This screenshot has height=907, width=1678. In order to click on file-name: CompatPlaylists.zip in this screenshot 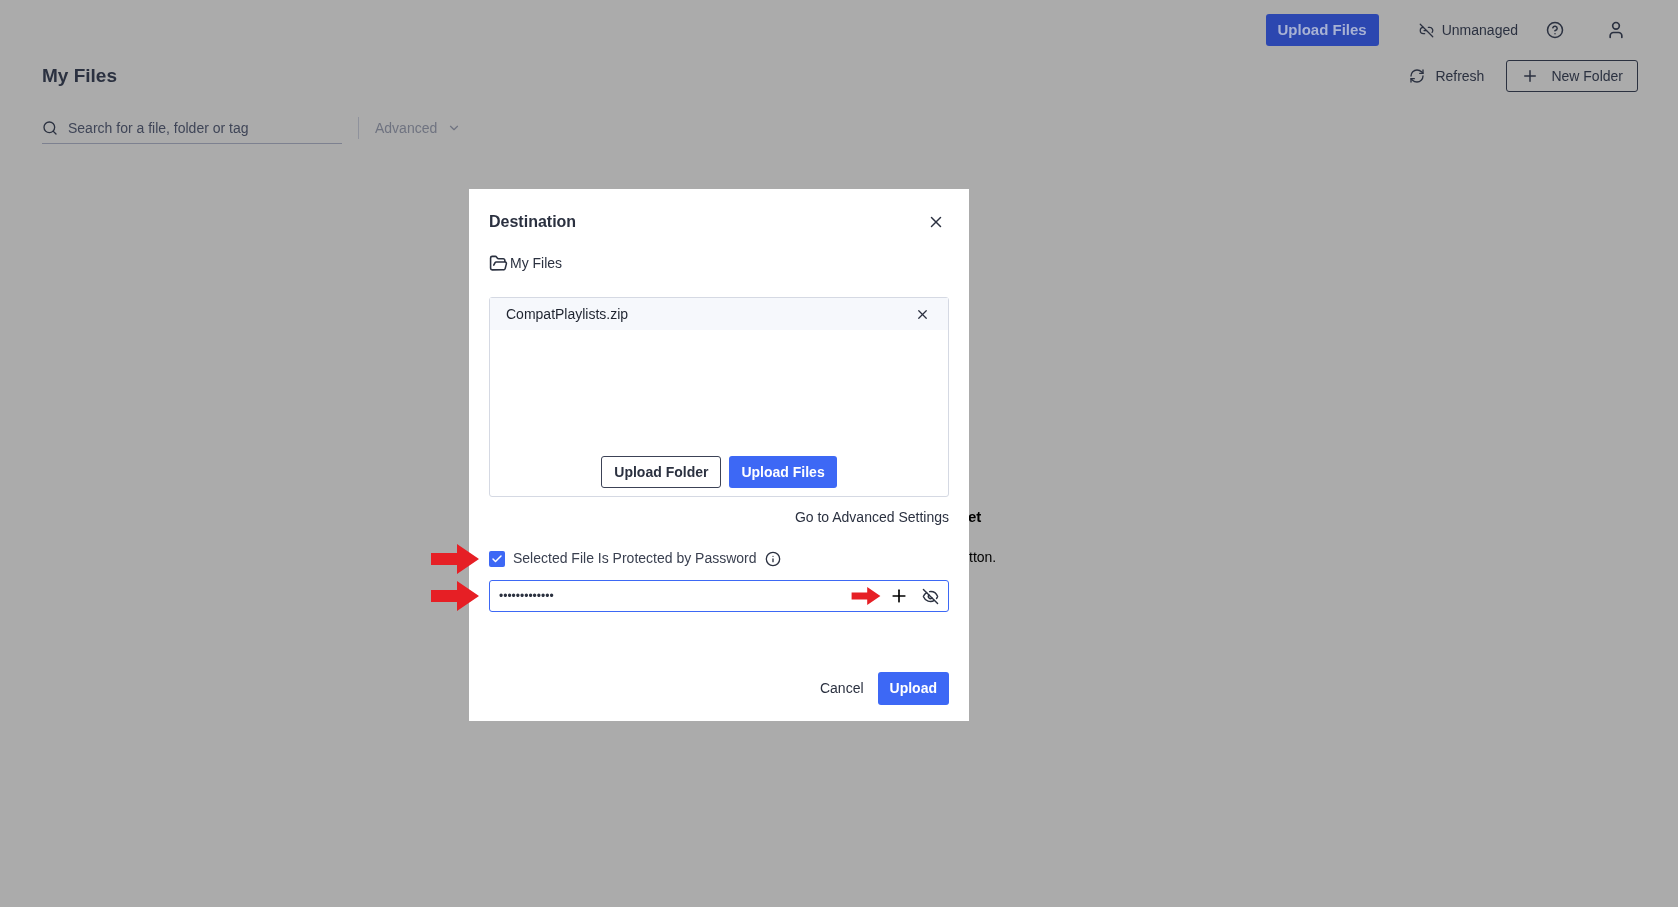, I will do `click(567, 314)`.